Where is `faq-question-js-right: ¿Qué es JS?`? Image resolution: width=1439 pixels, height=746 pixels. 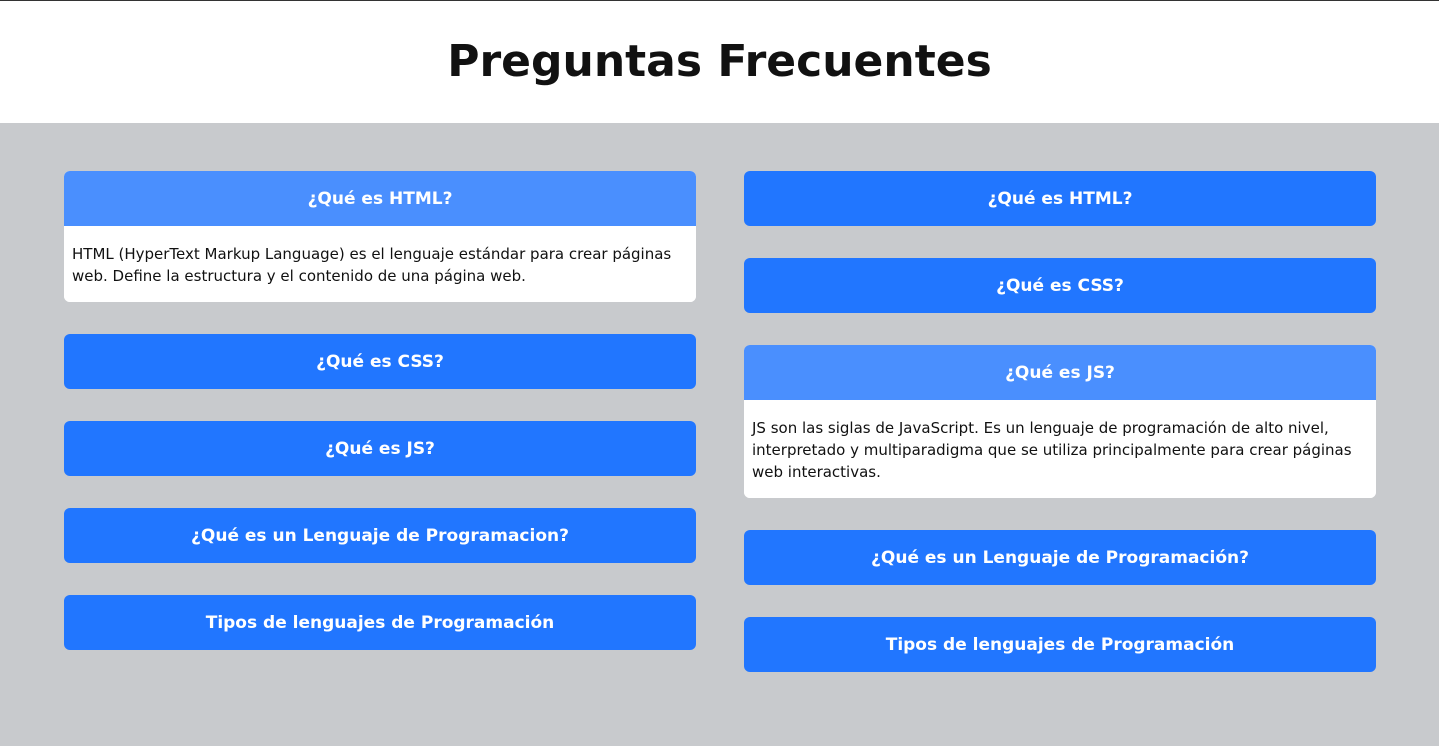
faq-question-js-right: ¿Qué es JS? is located at coordinates (1060, 372).